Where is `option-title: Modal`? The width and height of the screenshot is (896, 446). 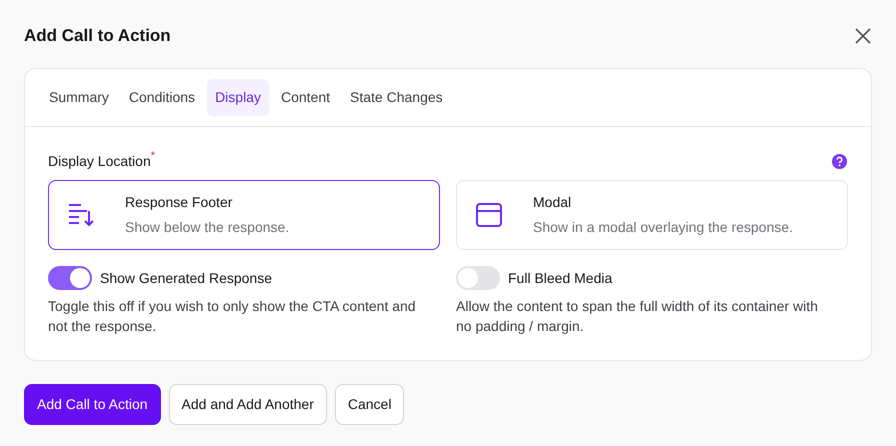
option-title: Modal is located at coordinates (552, 202).